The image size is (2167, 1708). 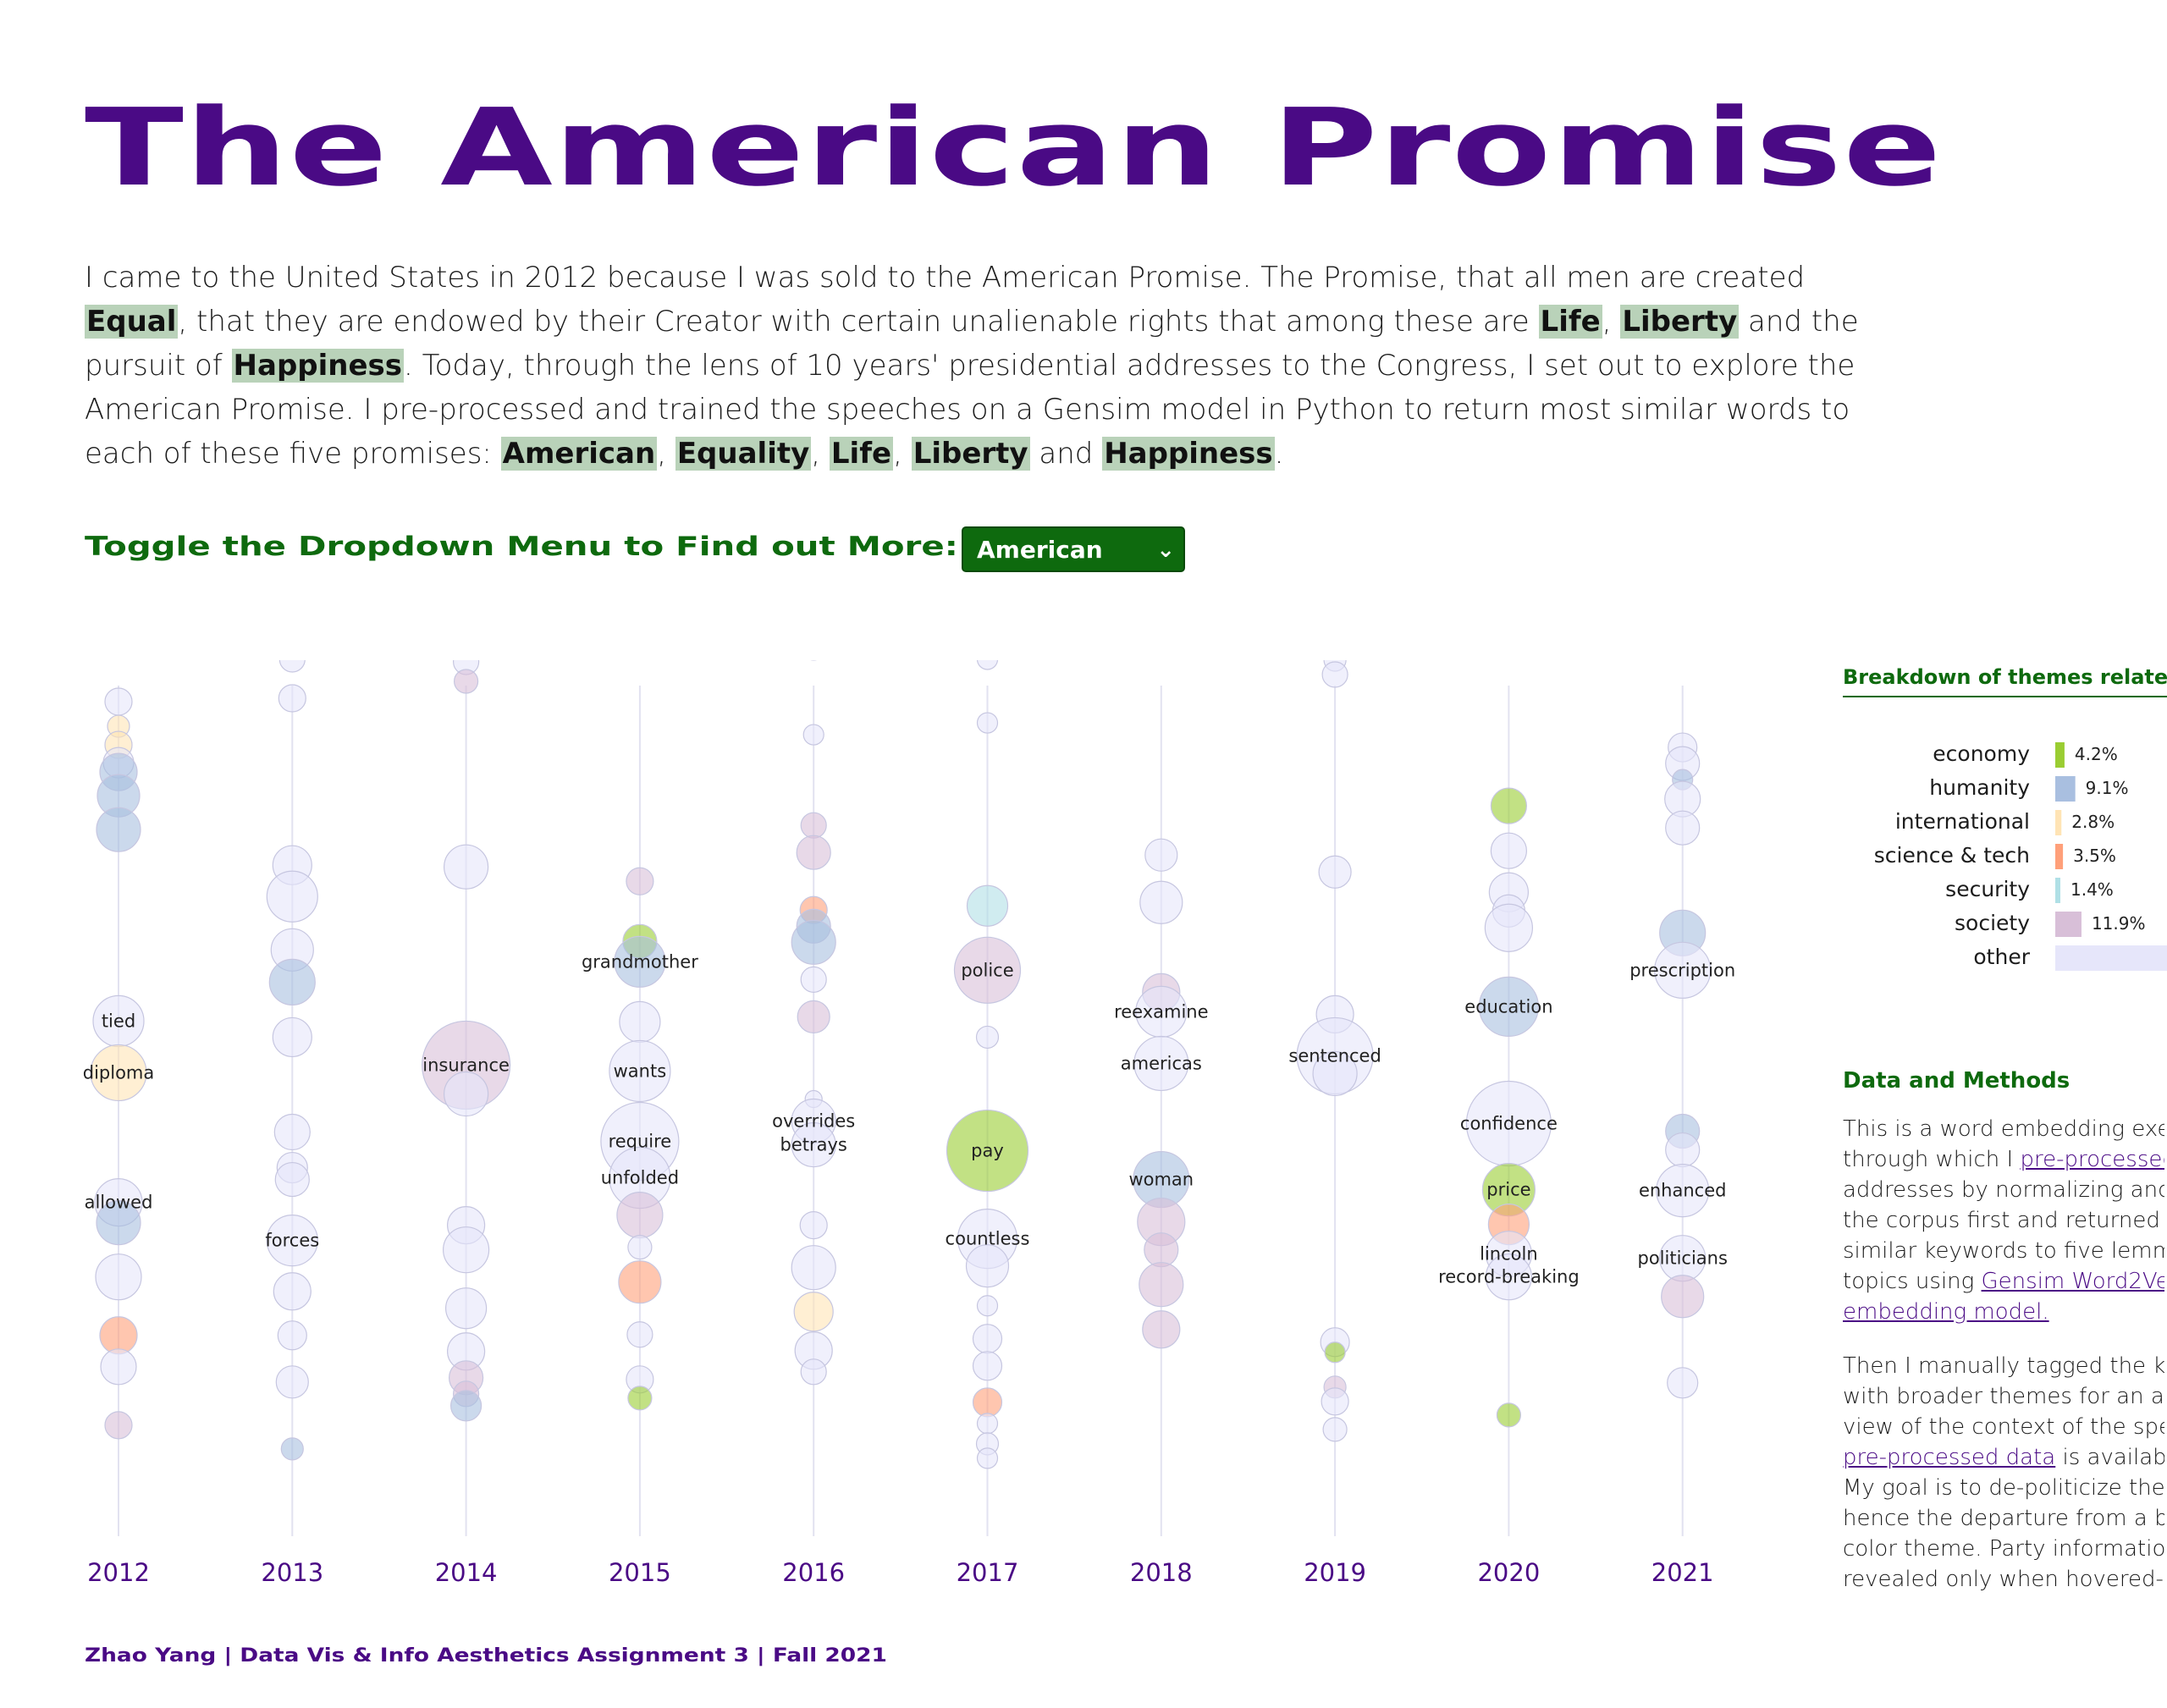 I want to click on promise-dropdown: American ⌄, so click(x=1073, y=549).